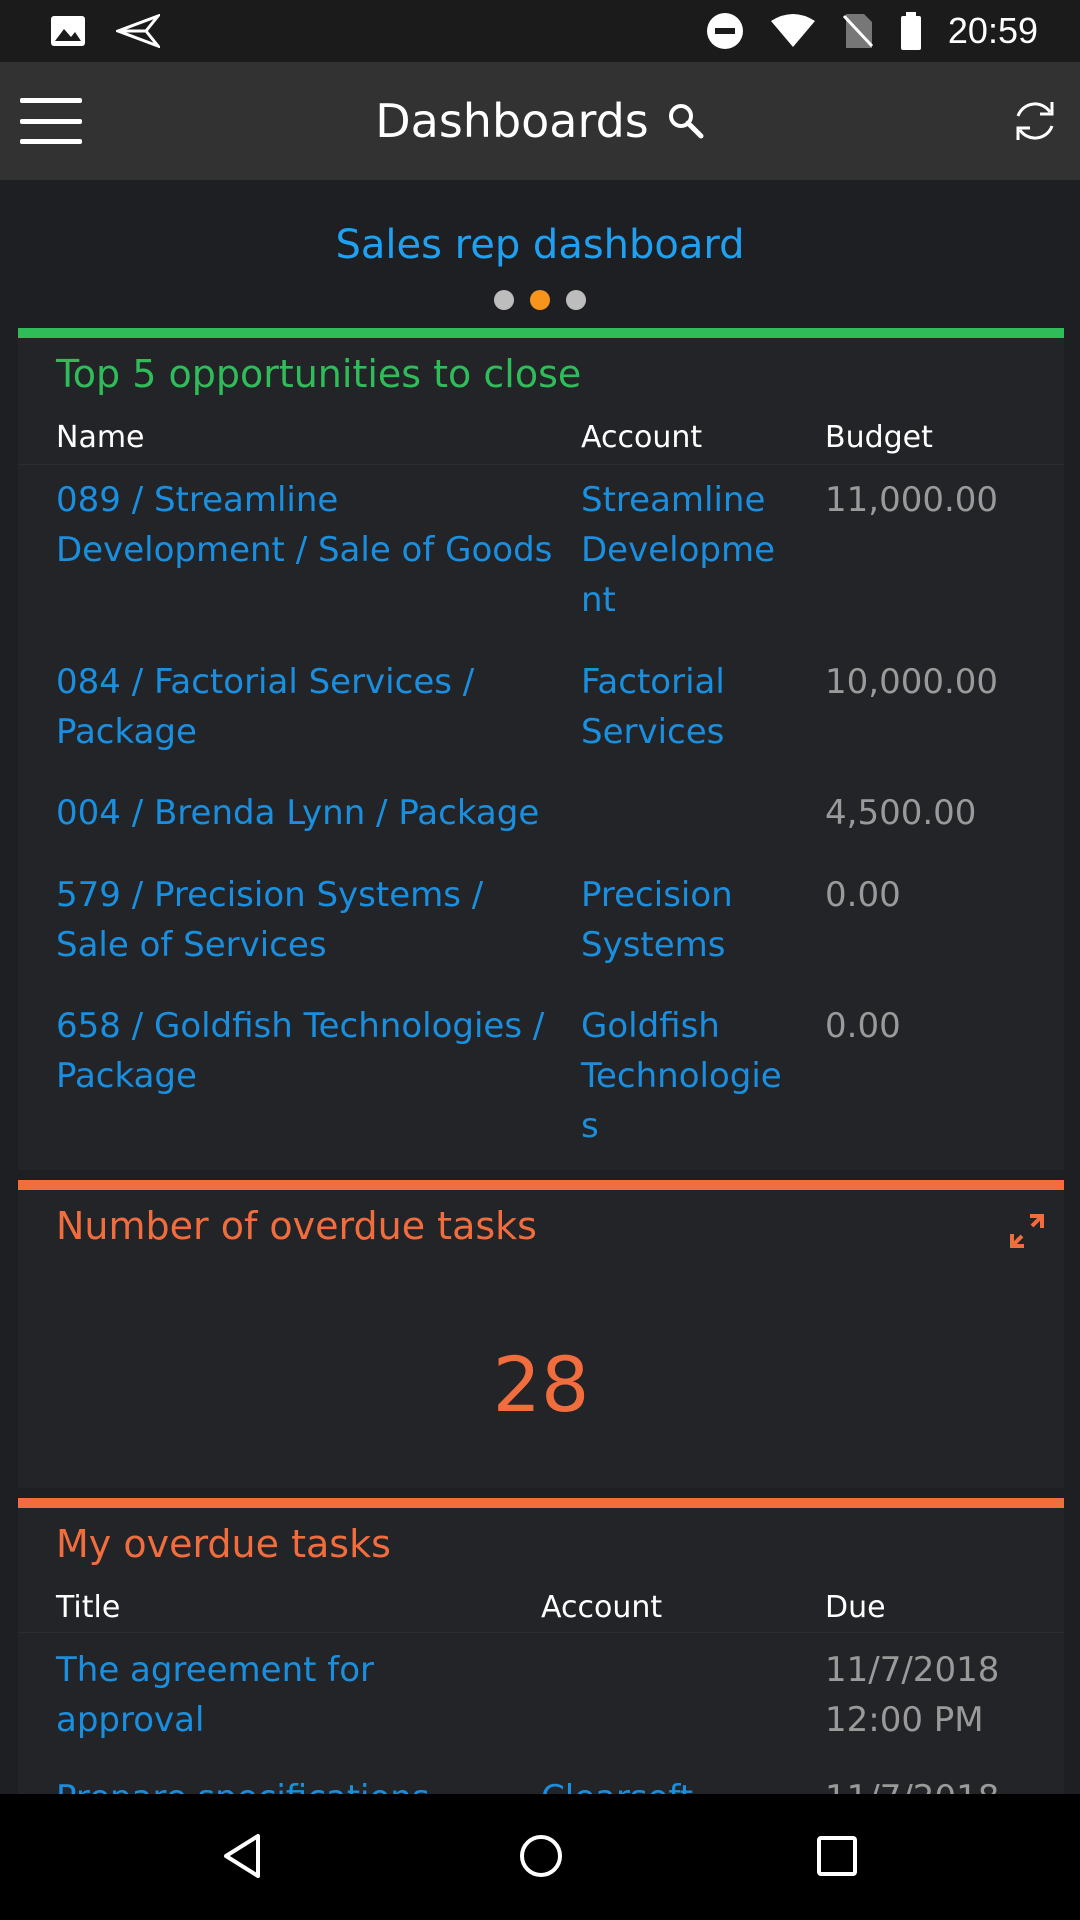 This screenshot has width=1080, height=1920. Describe the element at coordinates (138, 31) in the screenshot. I see `send-icon` at that location.